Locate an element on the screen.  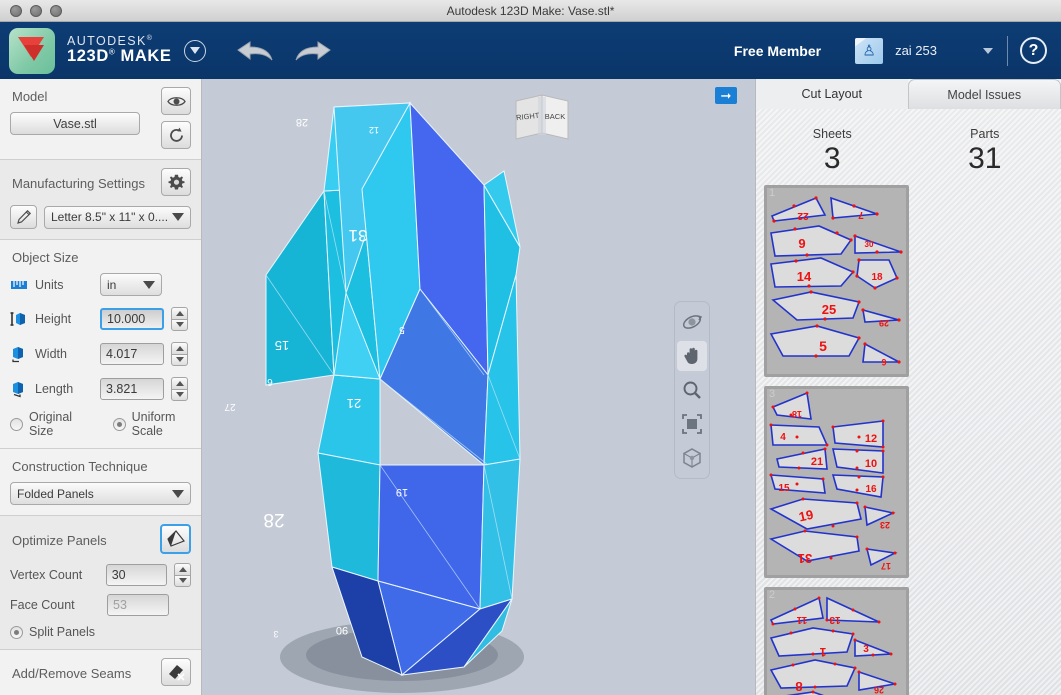
right-panel-tabs: Cut Layout Model Issues is located at coordinates (908, 94).